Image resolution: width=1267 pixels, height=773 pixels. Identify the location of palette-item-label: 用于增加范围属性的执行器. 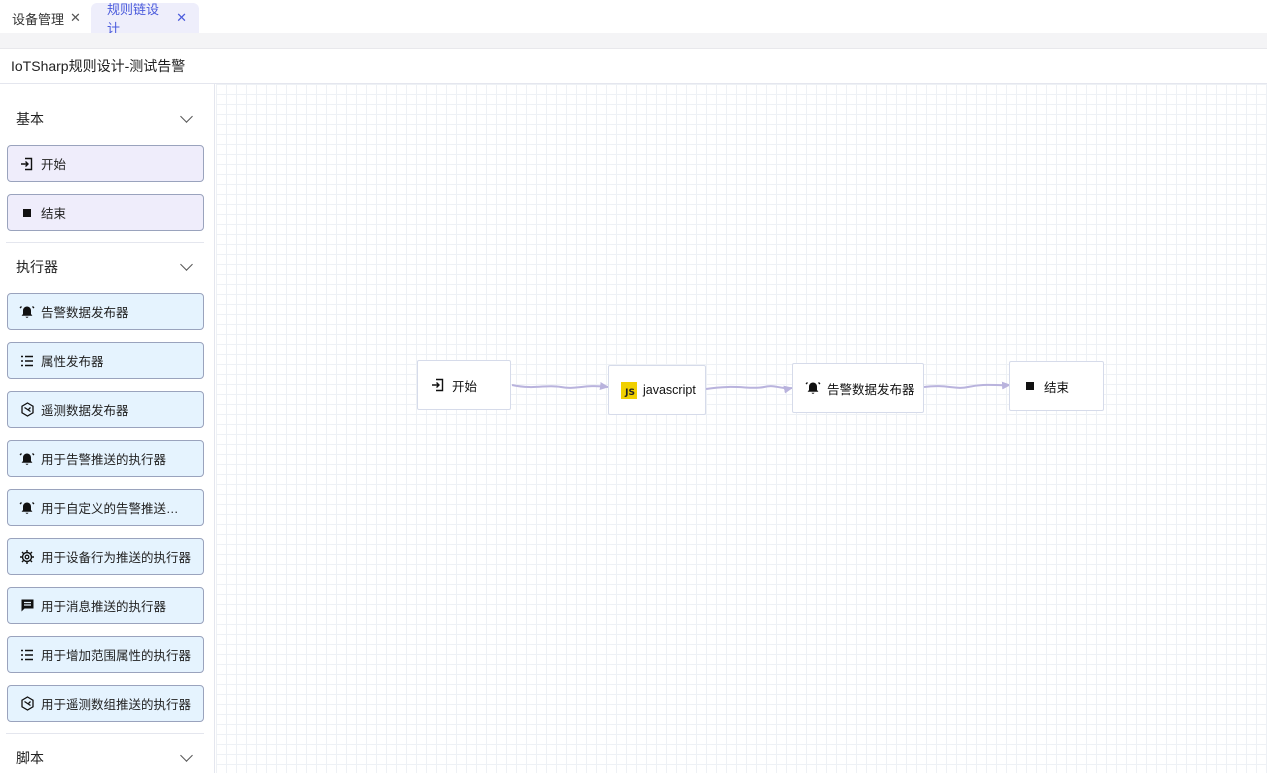
(116, 656).